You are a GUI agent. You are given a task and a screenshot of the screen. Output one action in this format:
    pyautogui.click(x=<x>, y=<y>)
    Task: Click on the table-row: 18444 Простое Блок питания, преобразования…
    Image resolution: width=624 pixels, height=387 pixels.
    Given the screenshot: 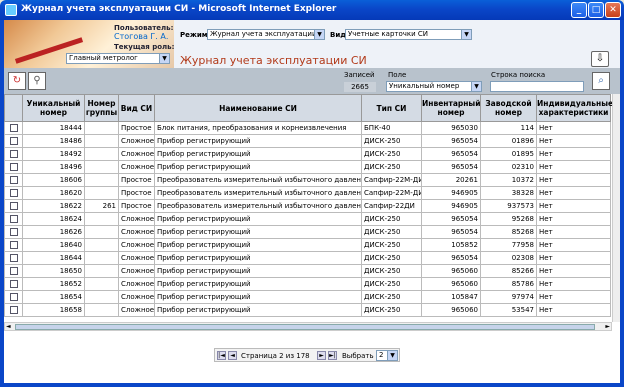 What is the action you would take?
    pyautogui.click(x=307, y=128)
    